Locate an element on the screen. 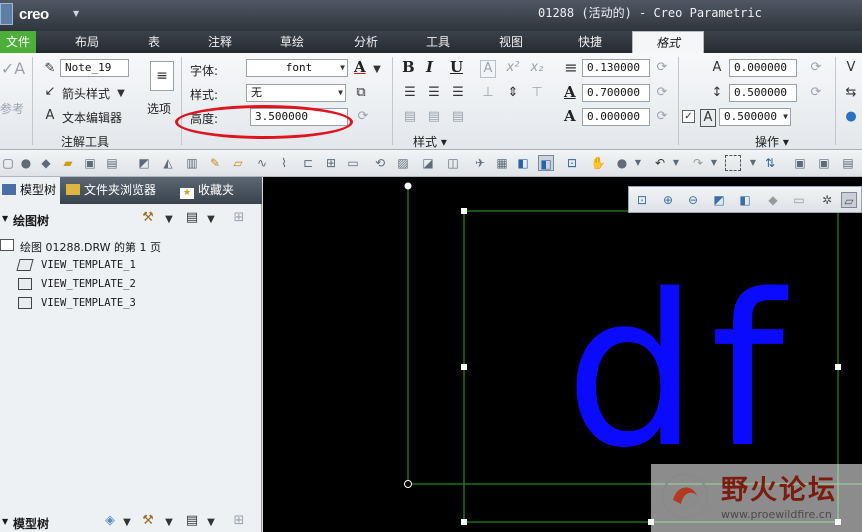  display-style-icon: ◧ is located at coordinates (745, 200).